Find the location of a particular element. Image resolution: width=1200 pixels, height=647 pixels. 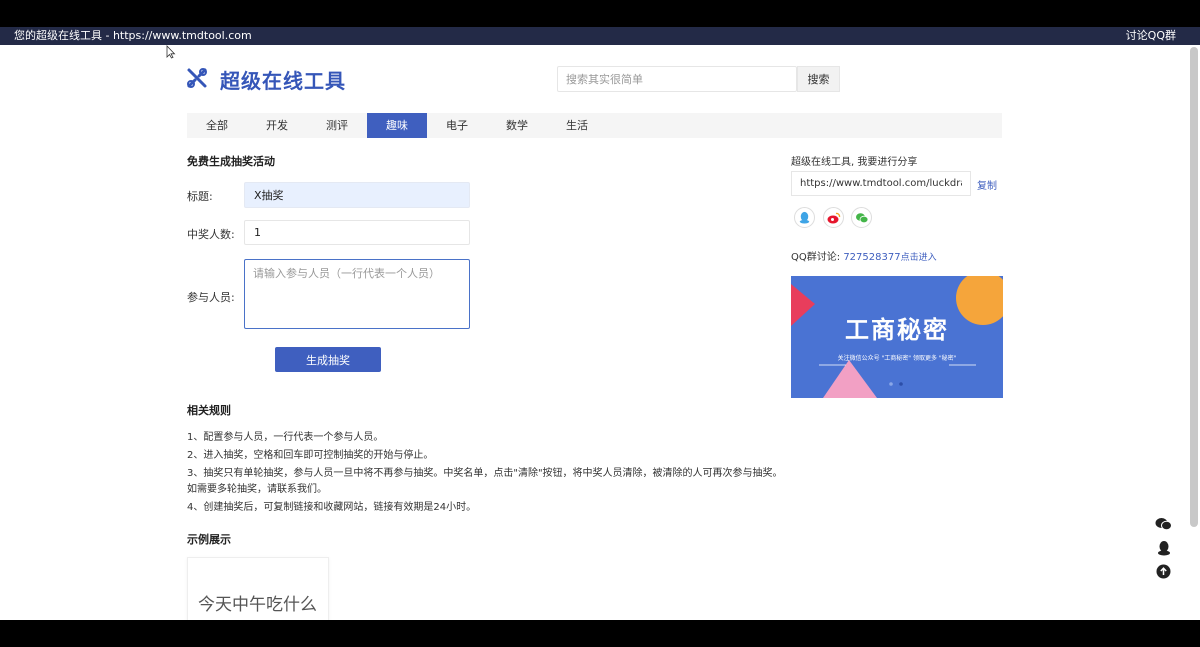

banner-title: 工商秘密 is located at coordinates (897, 330).